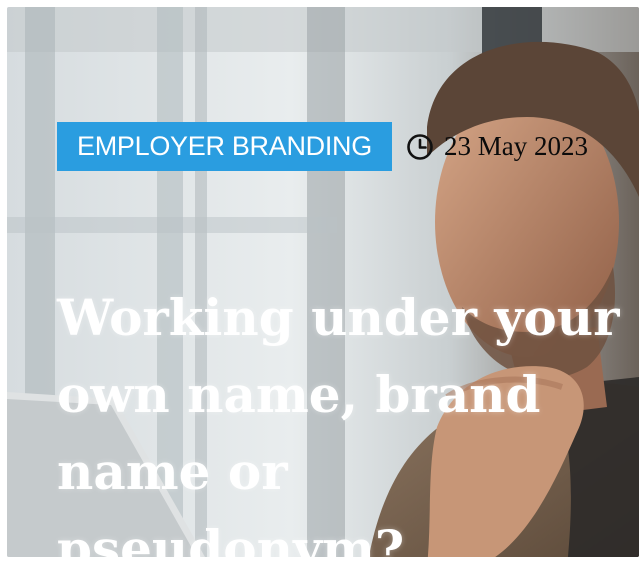 Image resolution: width=639 pixels, height=564 pixels. Describe the element at coordinates (420, 147) in the screenshot. I see `clock-icon` at that location.